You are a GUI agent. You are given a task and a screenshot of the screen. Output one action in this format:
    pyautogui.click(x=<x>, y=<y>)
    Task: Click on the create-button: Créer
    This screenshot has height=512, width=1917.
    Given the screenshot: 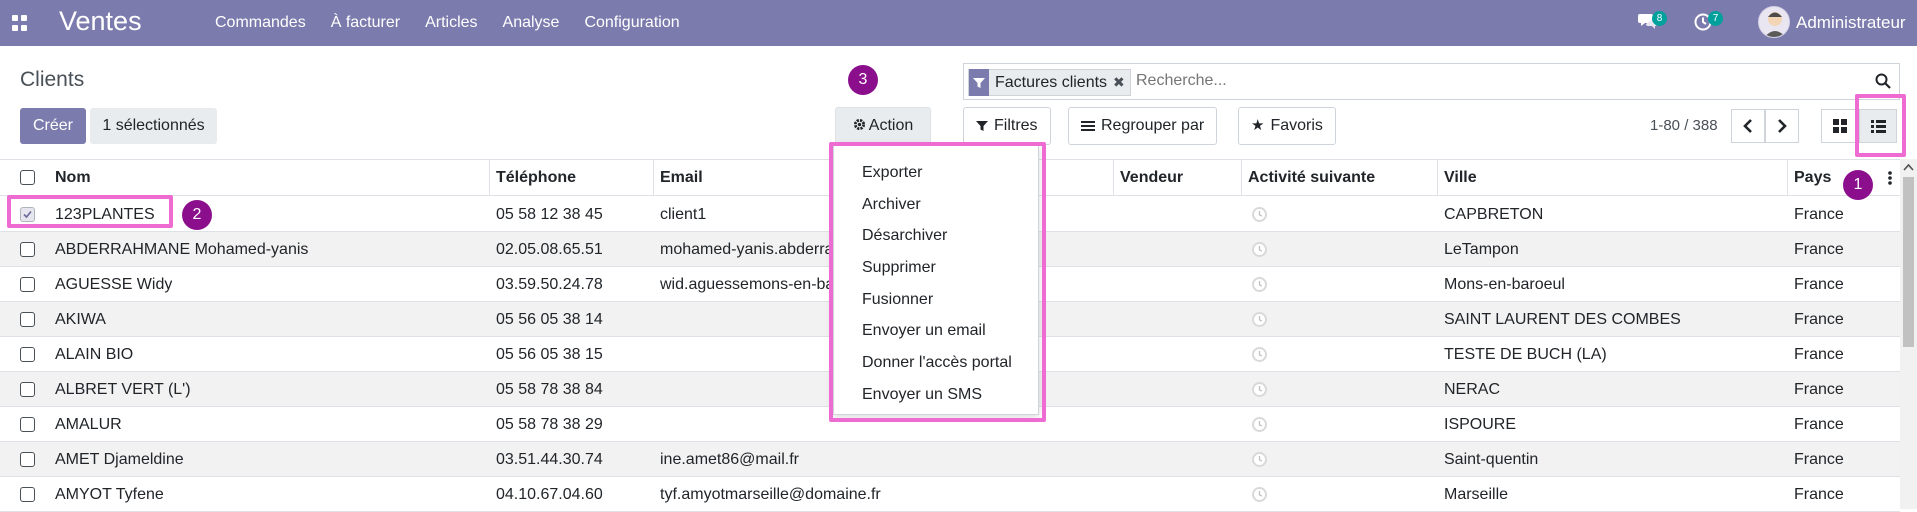 What is the action you would take?
    pyautogui.click(x=53, y=126)
    